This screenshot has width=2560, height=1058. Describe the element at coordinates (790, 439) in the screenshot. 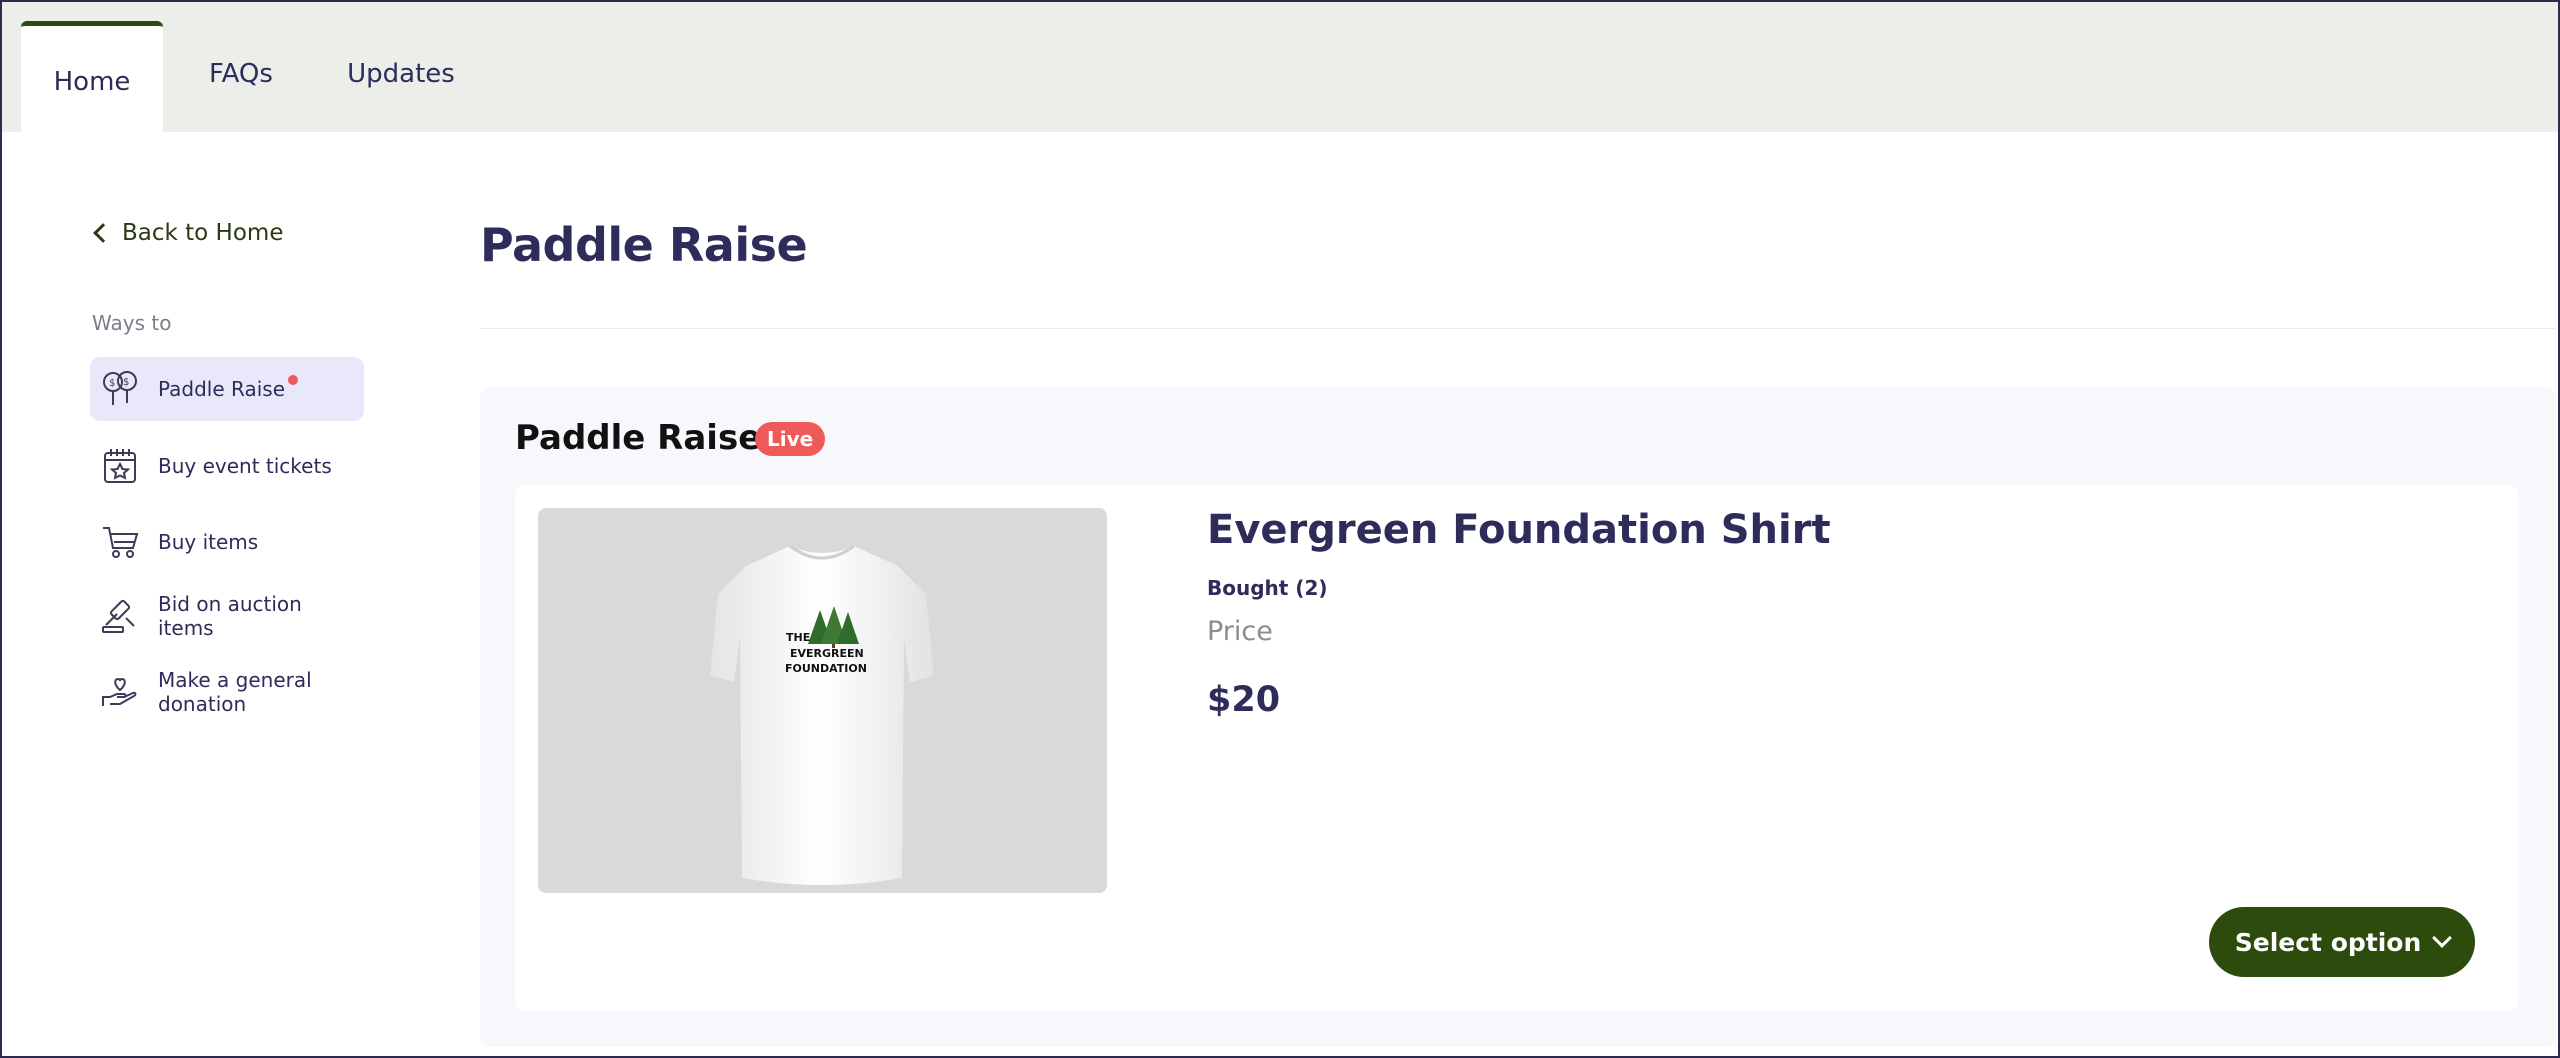

I see `live-status-badge: Live` at that location.